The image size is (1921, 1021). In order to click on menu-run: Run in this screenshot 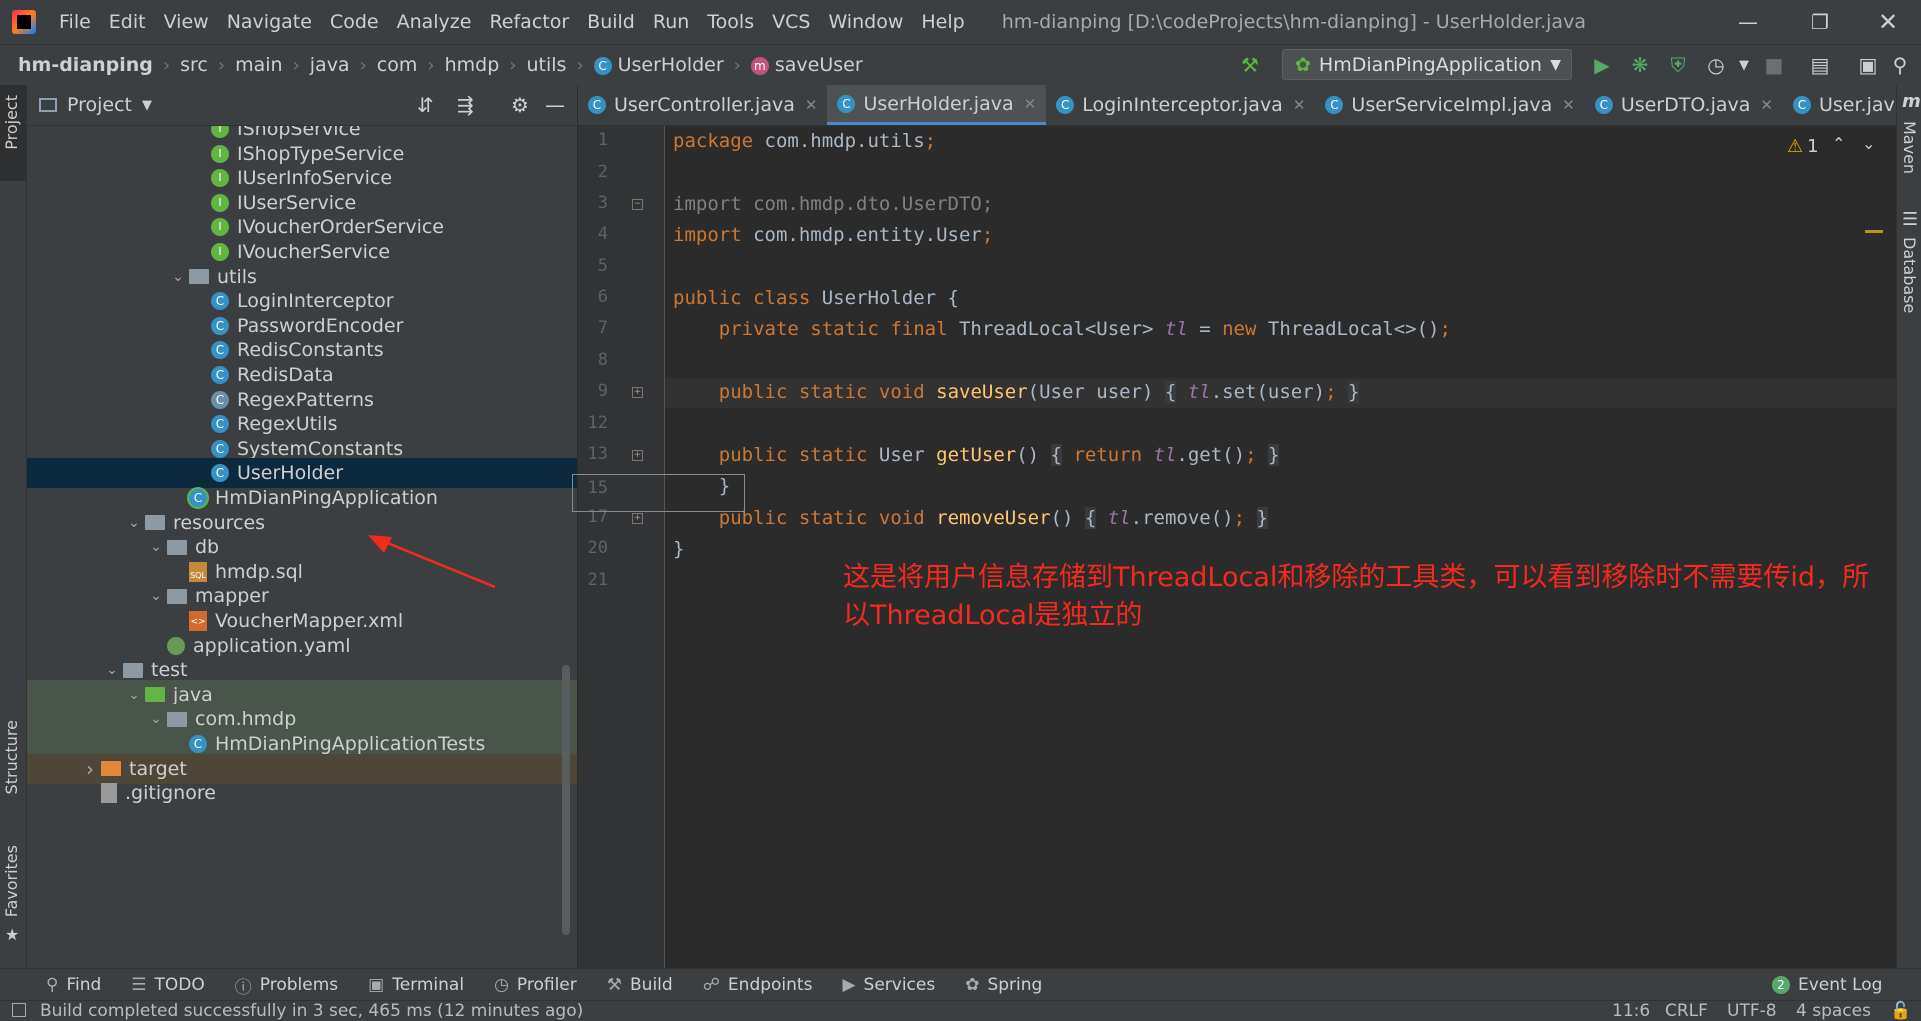, I will do `click(671, 22)`.